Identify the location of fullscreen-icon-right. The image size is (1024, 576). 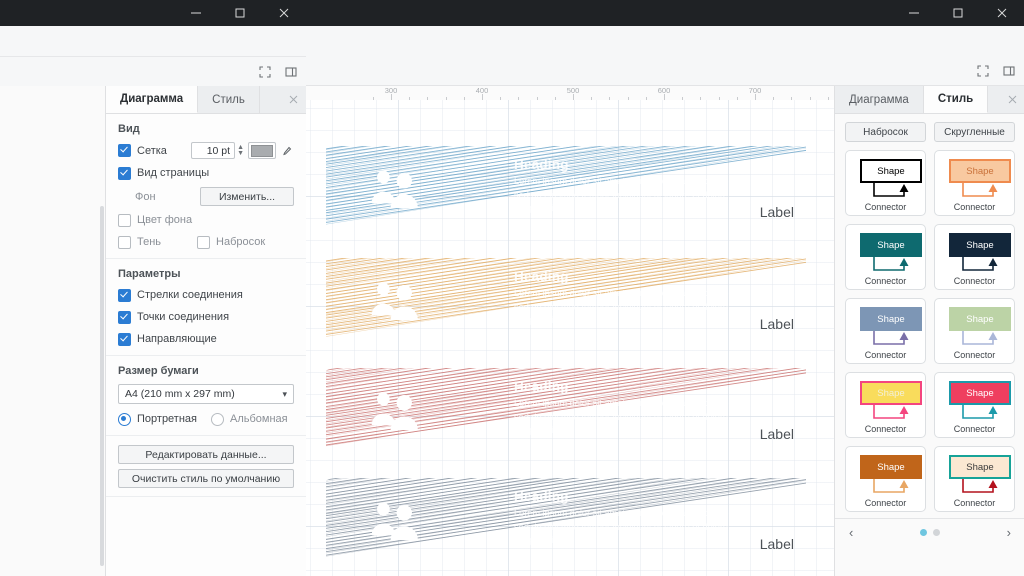
(983, 71).